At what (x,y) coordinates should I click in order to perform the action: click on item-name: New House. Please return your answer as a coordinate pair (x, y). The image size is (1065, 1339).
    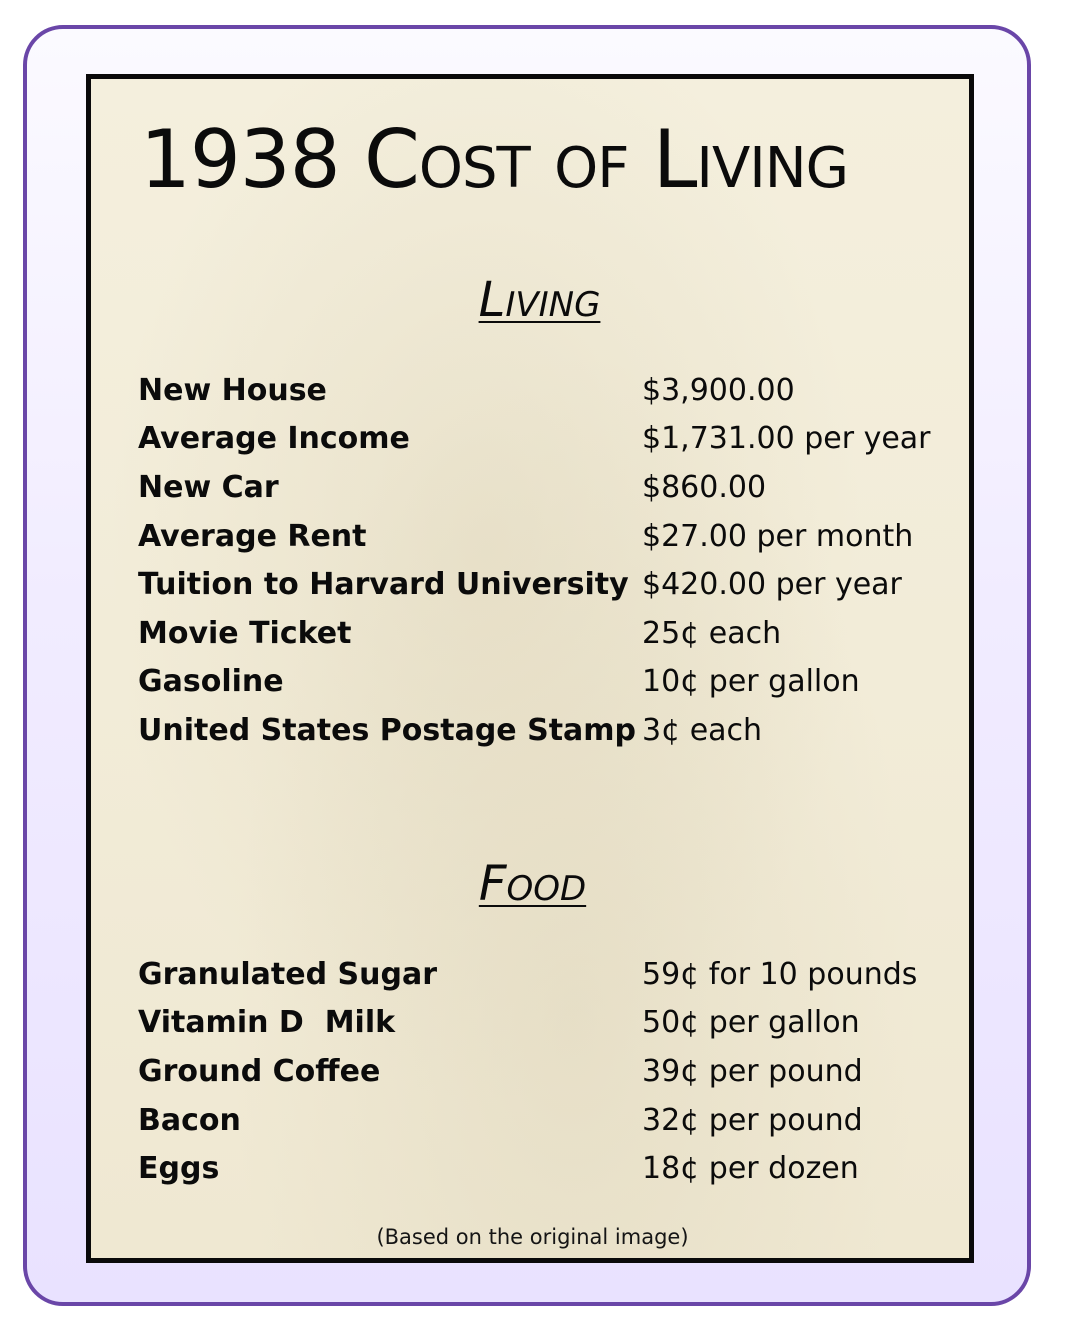
    Looking at the image, I should click on (232, 390).